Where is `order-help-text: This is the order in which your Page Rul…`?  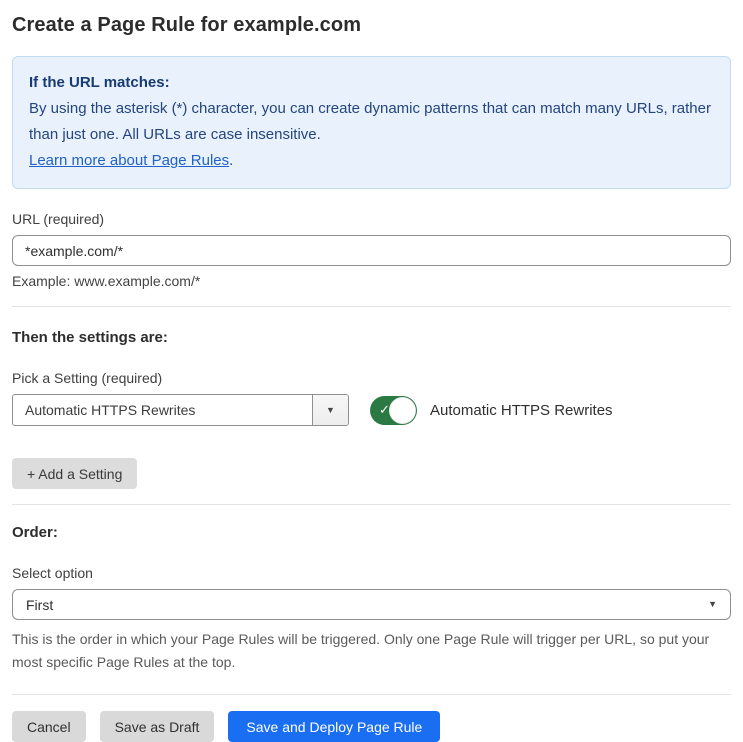
order-help-text: This is the order in which your Page Rul… is located at coordinates (361, 650).